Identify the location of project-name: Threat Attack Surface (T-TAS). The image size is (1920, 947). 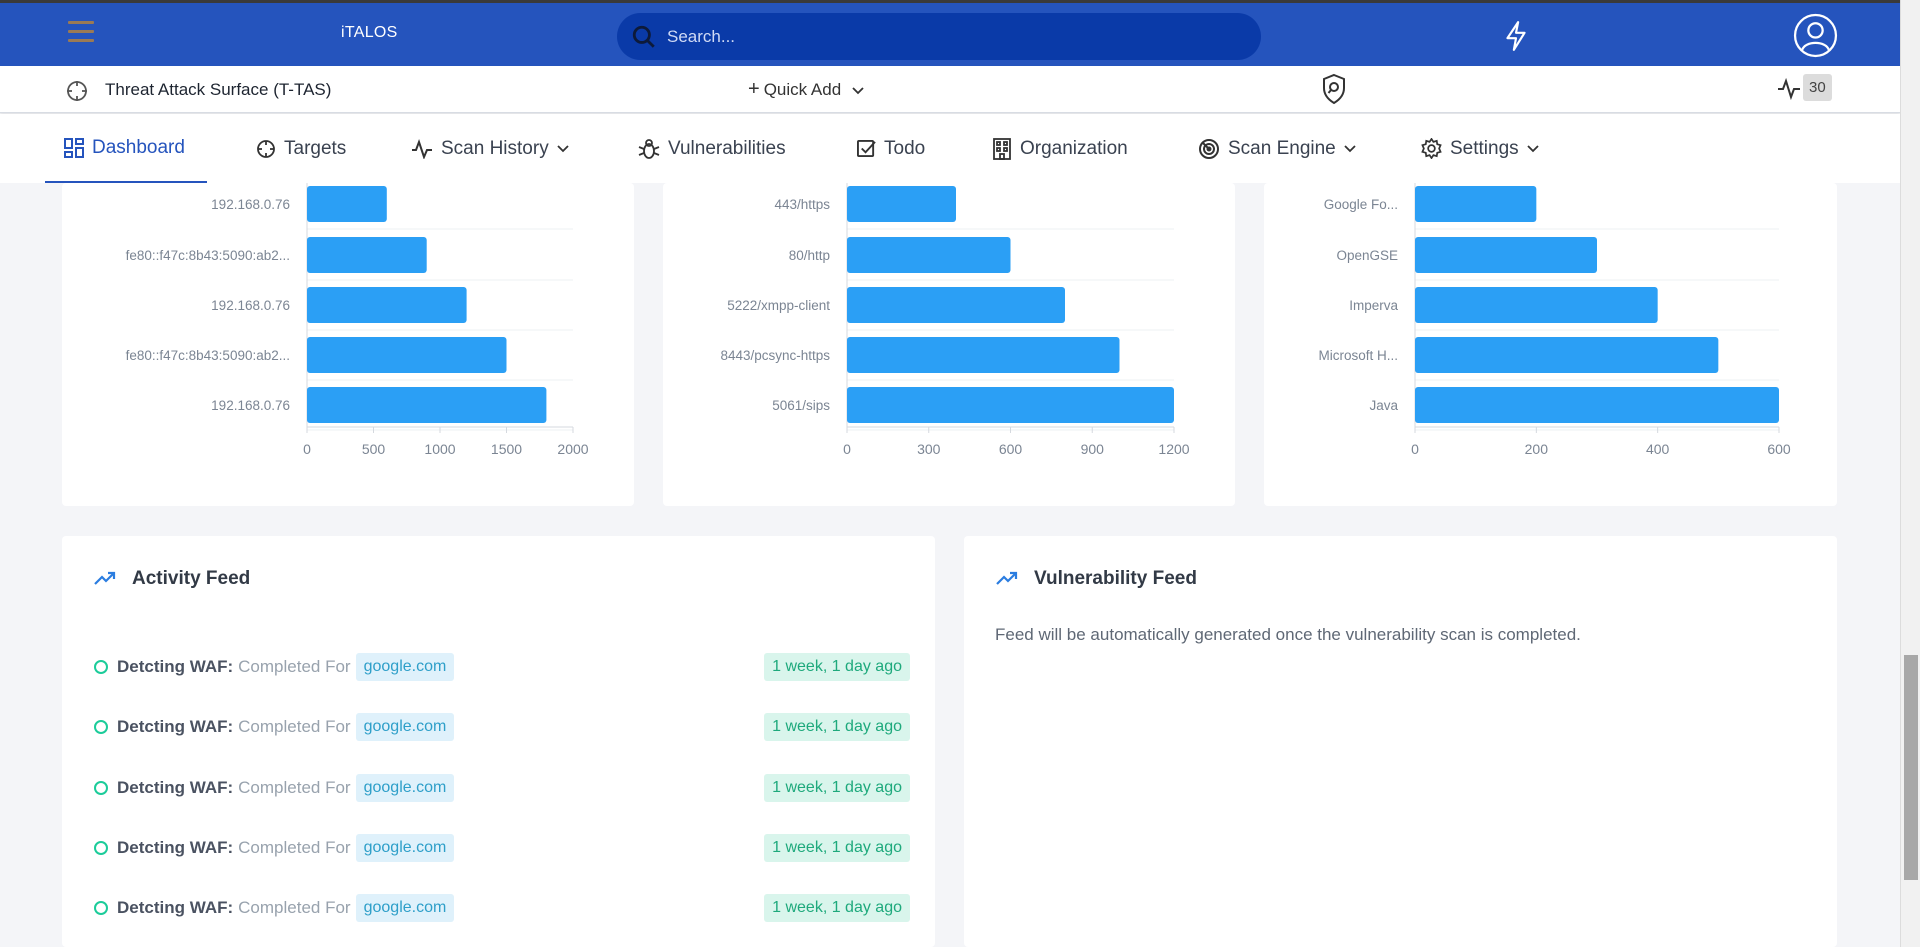
(218, 90).